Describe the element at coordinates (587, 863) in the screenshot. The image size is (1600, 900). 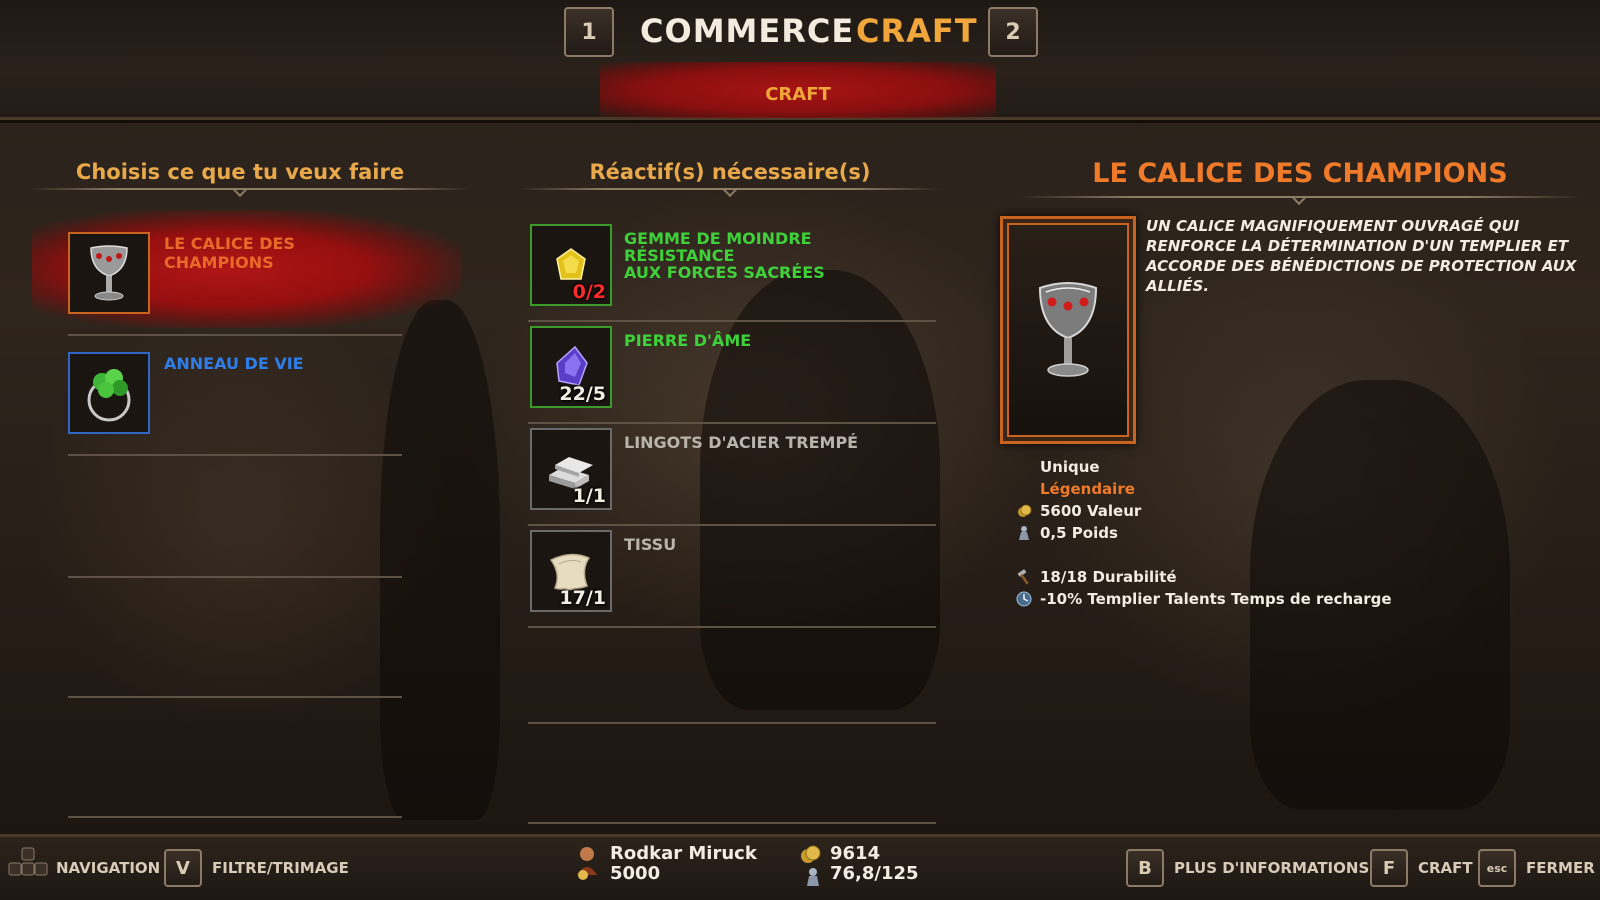
I see `player-avatar-icon` at that location.